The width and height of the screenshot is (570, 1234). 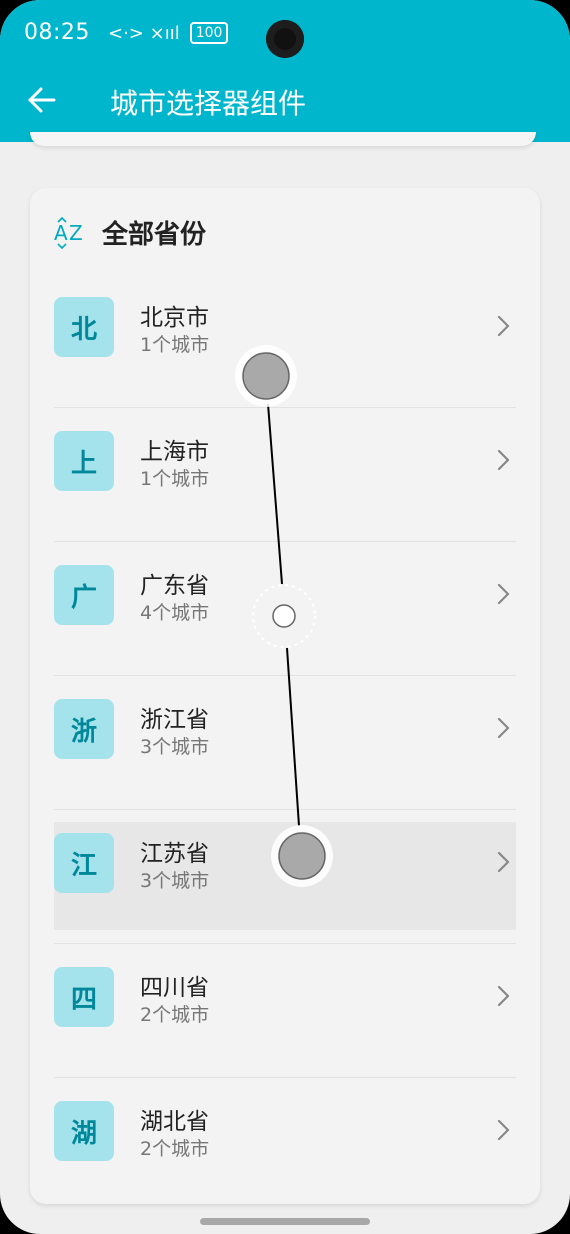 I want to click on status-icons: <·> ×ııl 100, so click(x=168, y=33).